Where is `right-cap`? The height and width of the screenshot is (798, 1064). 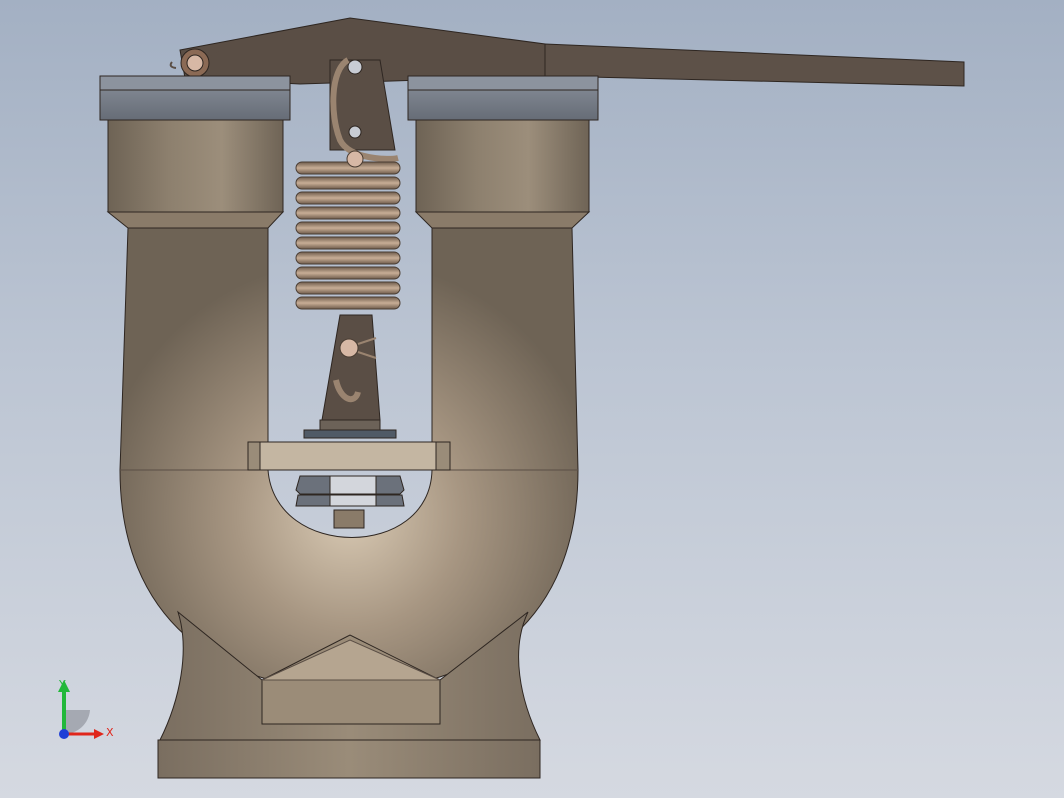 right-cap is located at coordinates (503, 98).